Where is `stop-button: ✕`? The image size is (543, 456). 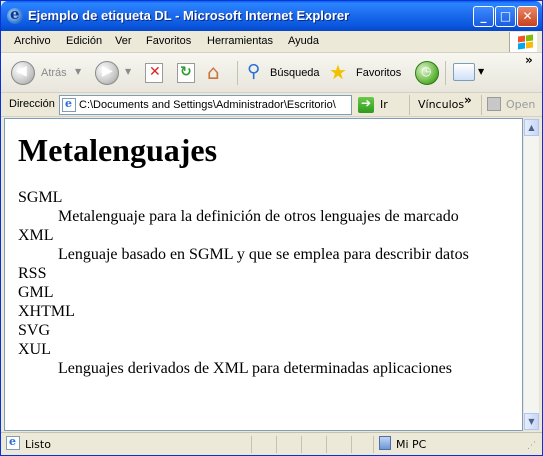
stop-button: ✕ is located at coordinates (155, 73).